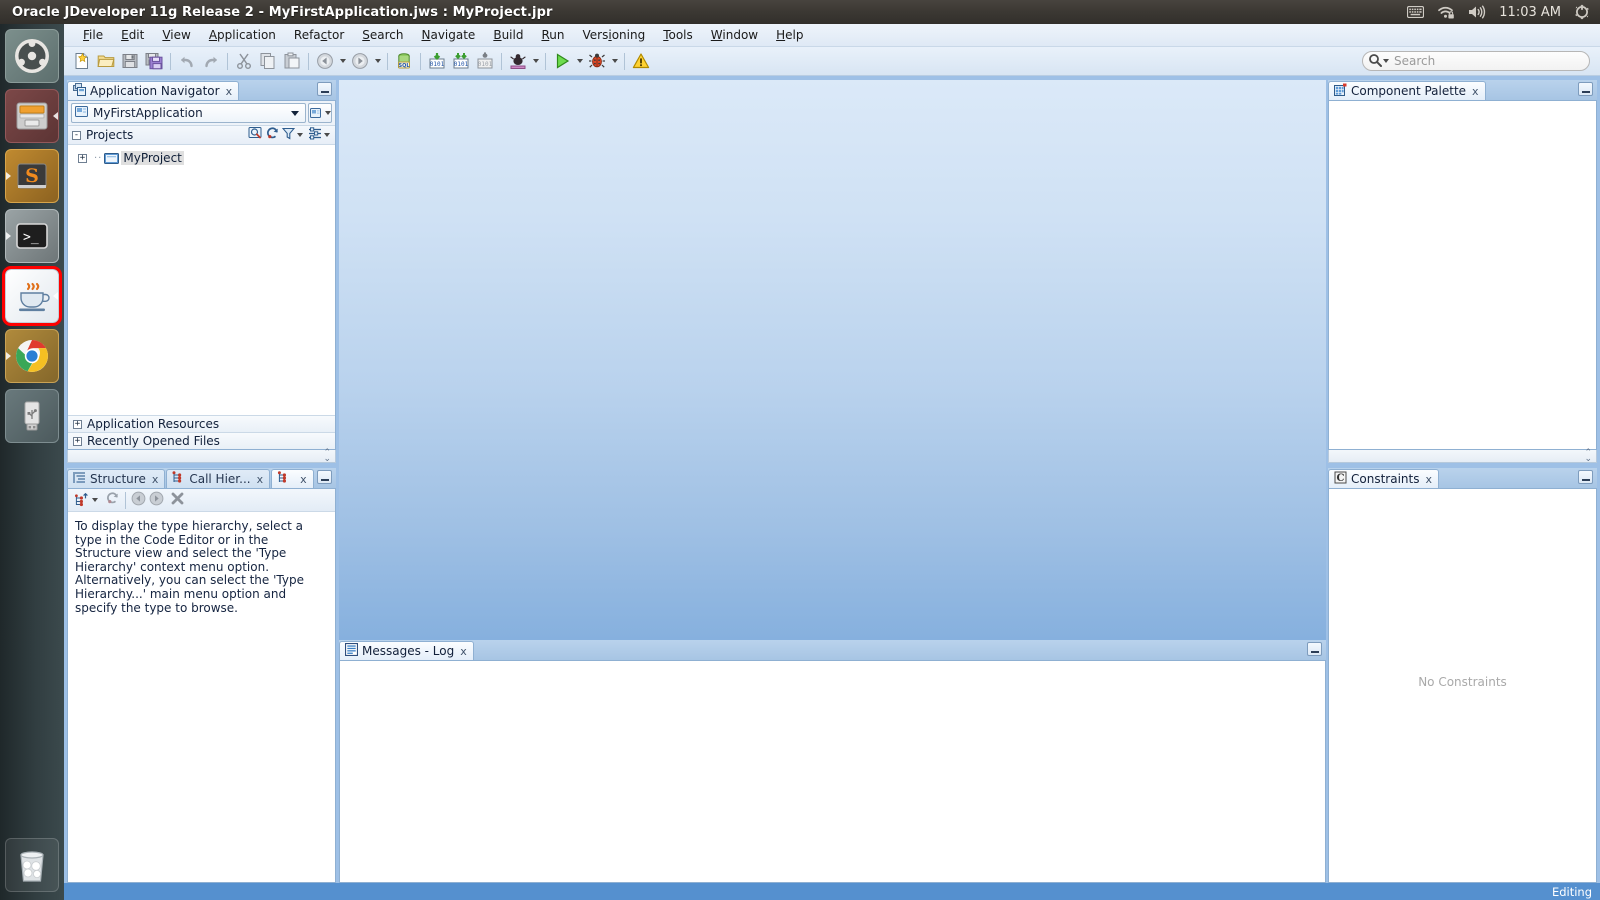  Describe the element at coordinates (325, 61) in the screenshot. I see `navigate-back-icon` at that location.